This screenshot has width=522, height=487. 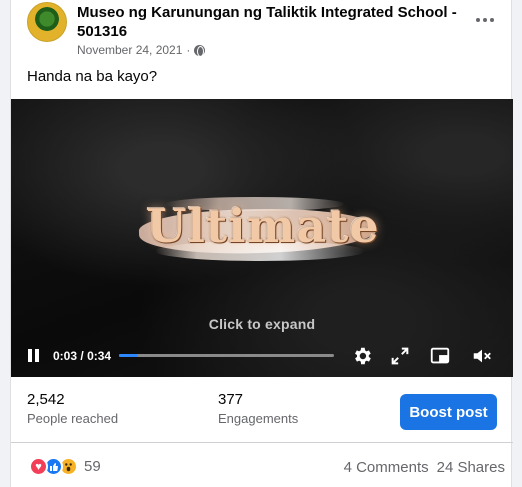 I want to click on video-time: 0:03 / 0:34, so click(x=82, y=356).